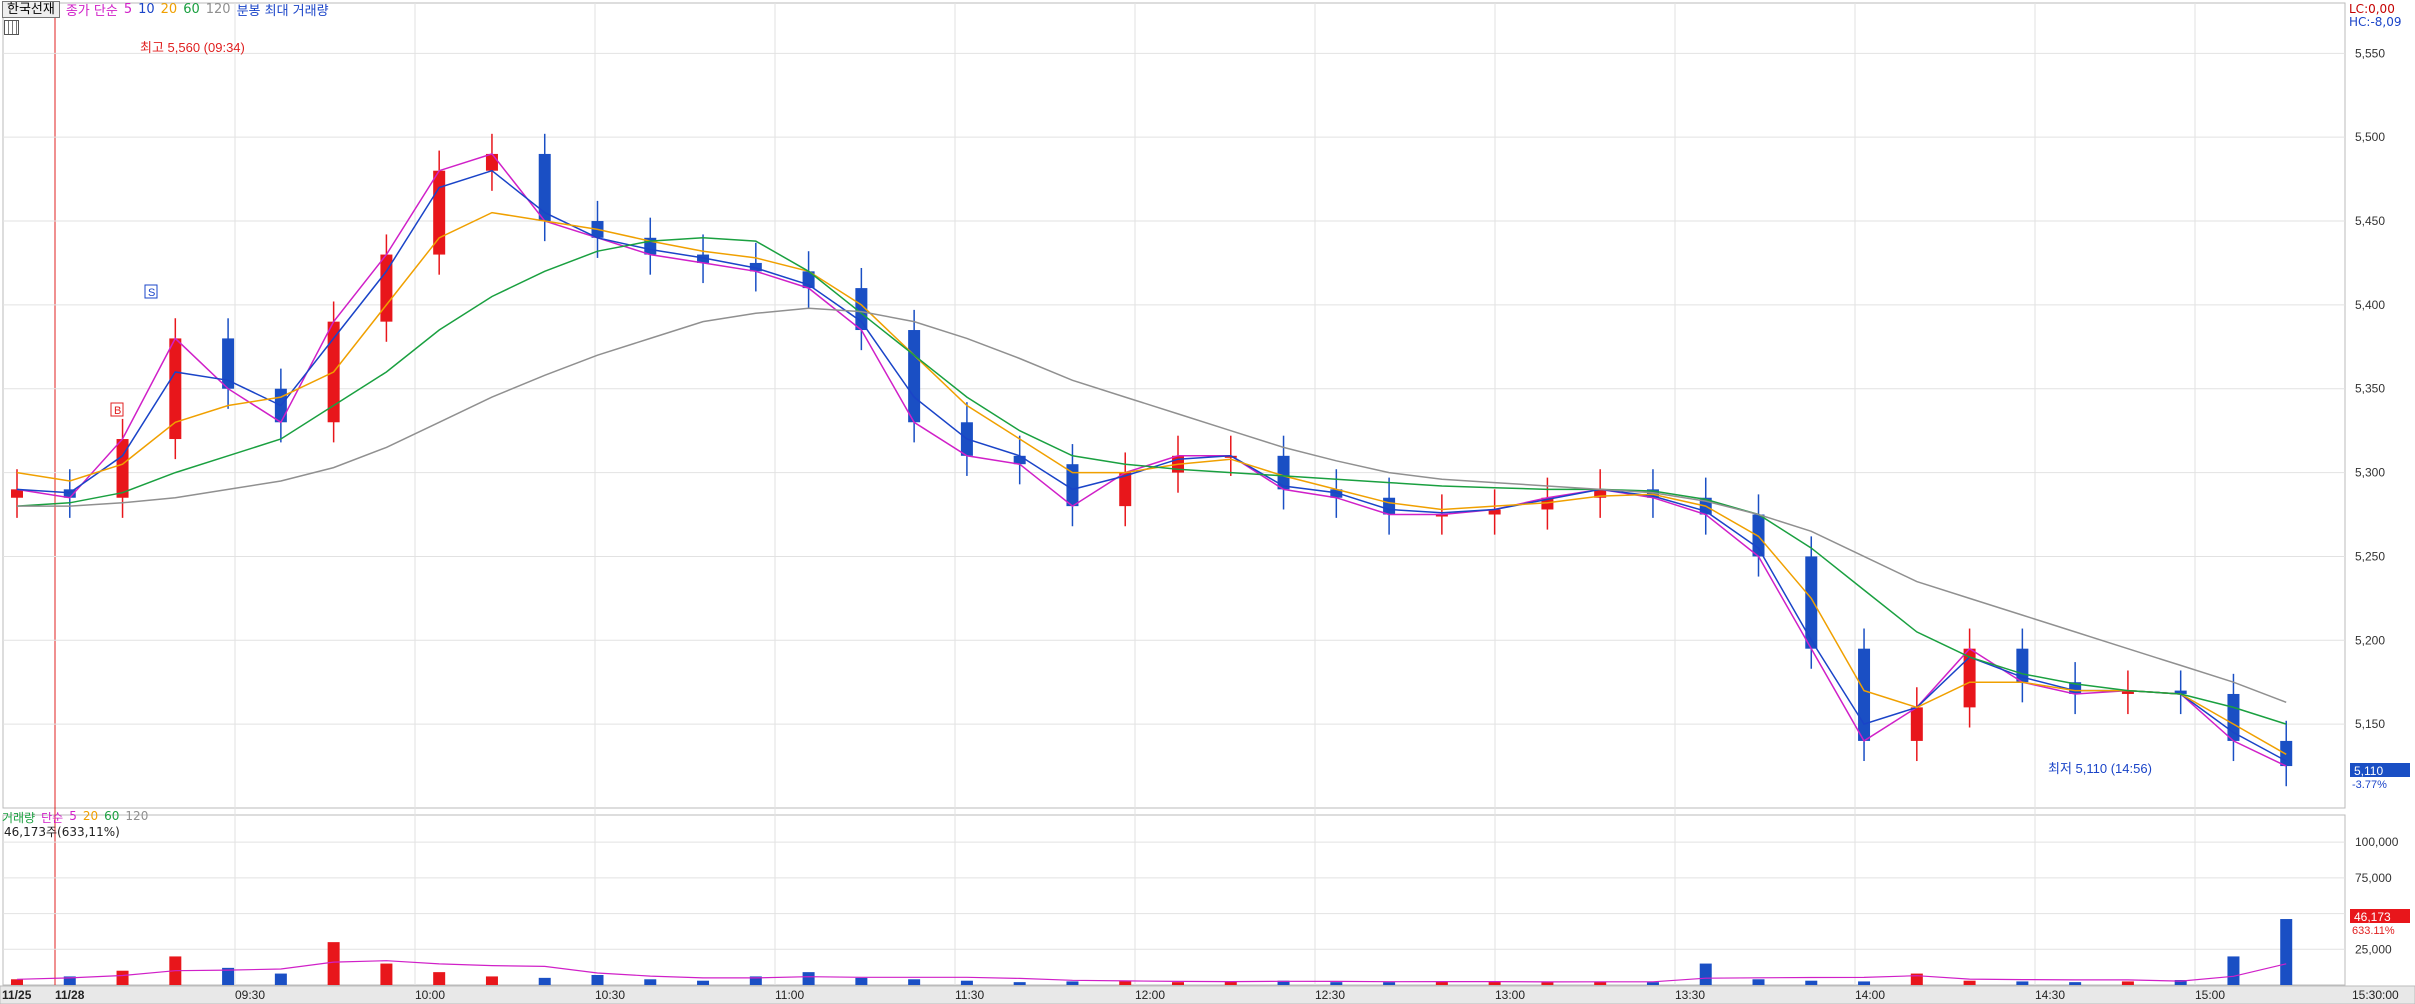 Image resolution: width=2415 pixels, height=1004 pixels. What do you see at coordinates (2373, 931) in the screenshot?
I see `current-ratio-label: 633.11%` at bounding box center [2373, 931].